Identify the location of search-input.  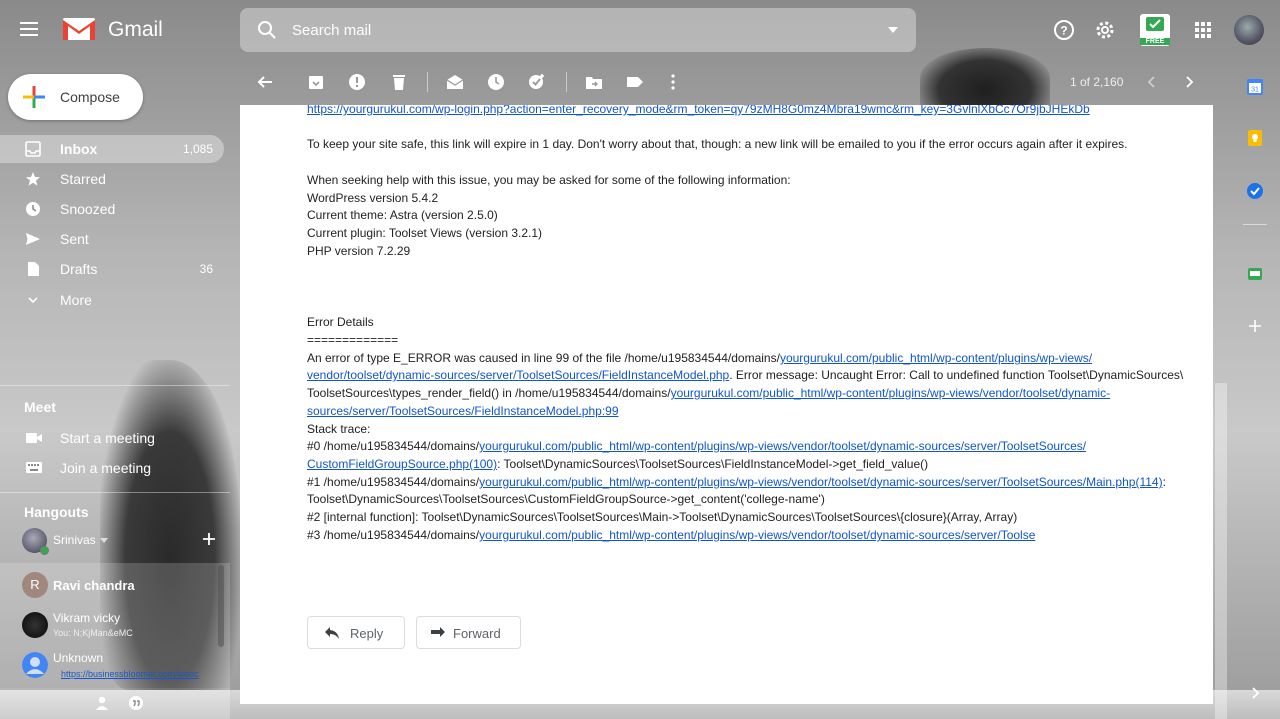
(572, 30).